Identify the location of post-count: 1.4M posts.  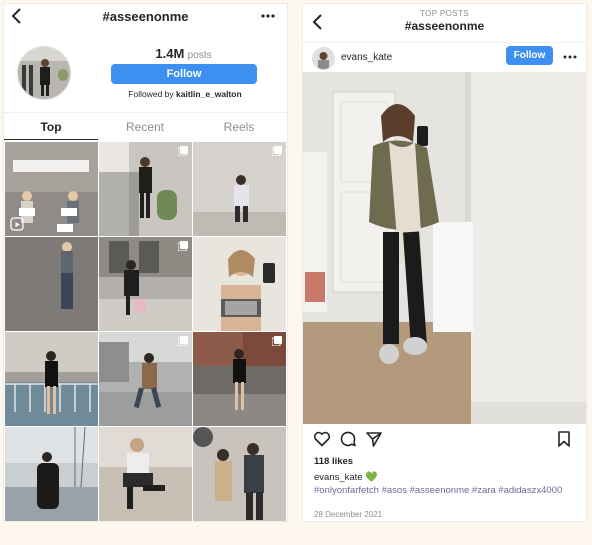
(183, 53).